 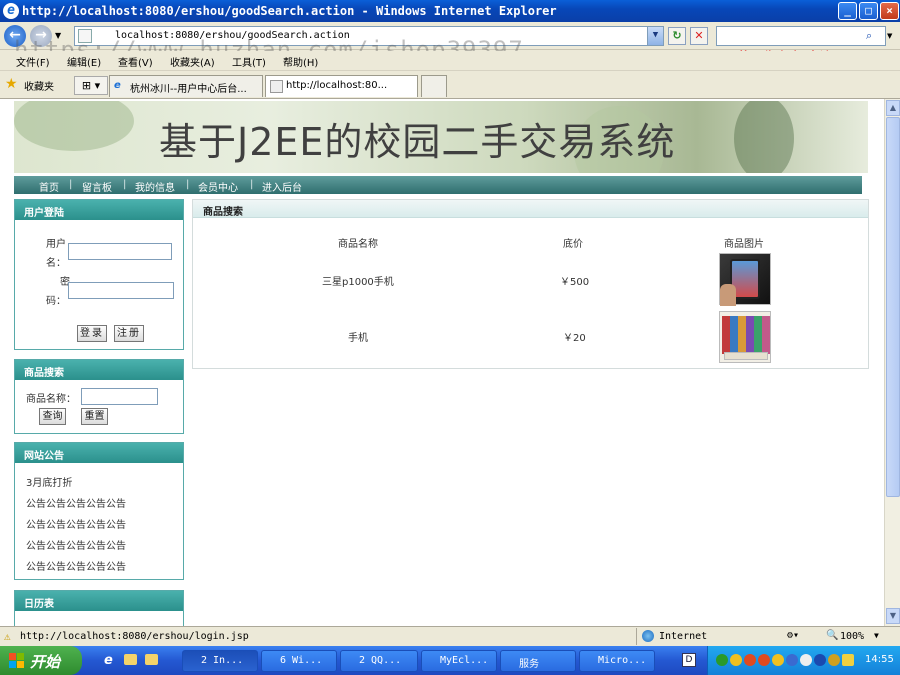 I want to click on username-input, so click(x=120, y=251).